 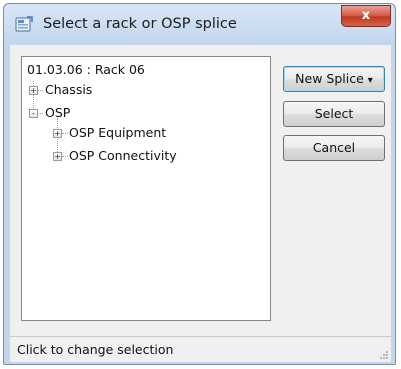 I want to click on cancel-button: Cancel, so click(x=334, y=148).